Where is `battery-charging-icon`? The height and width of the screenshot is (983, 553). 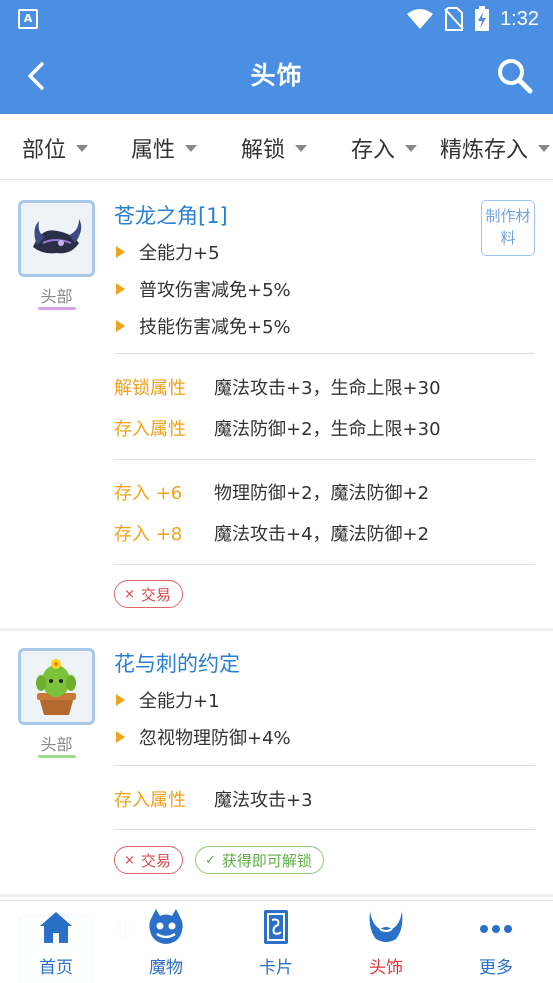 battery-charging-icon is located at coordinates (482, 18).